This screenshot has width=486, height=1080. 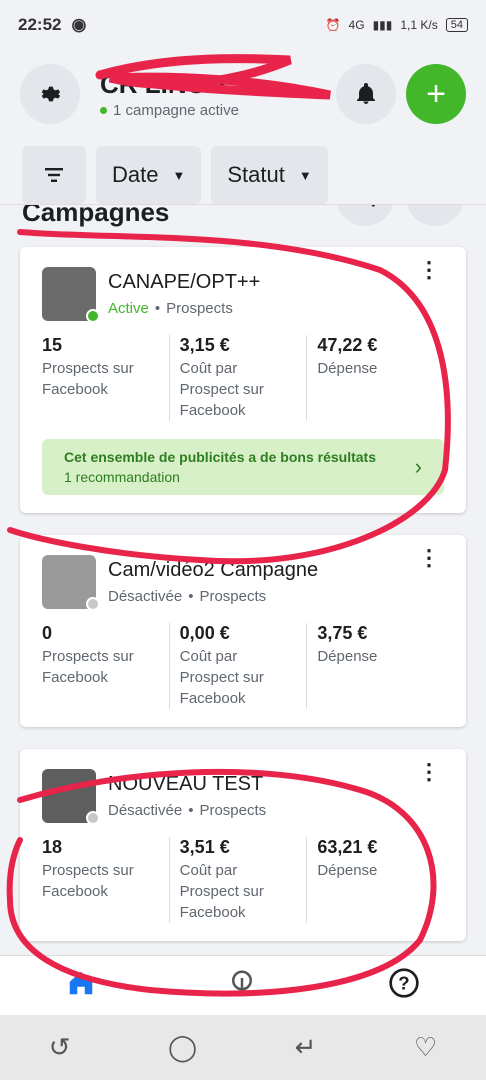 What do you see at coordinates (418, 466) in the screenshot?
I see `chevron-right-icon: ›` at bounding box center [418, 466].